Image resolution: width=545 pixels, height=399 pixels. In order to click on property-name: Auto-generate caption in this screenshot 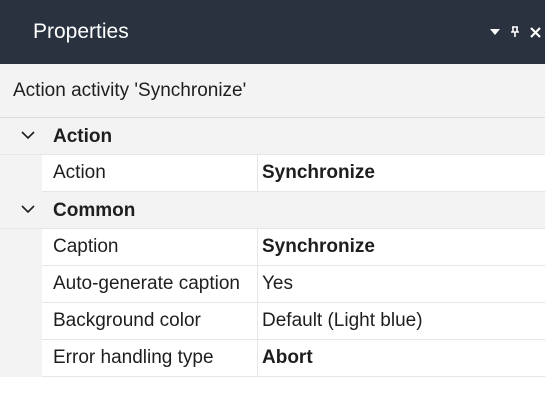, I will do `click(150, 284)`.